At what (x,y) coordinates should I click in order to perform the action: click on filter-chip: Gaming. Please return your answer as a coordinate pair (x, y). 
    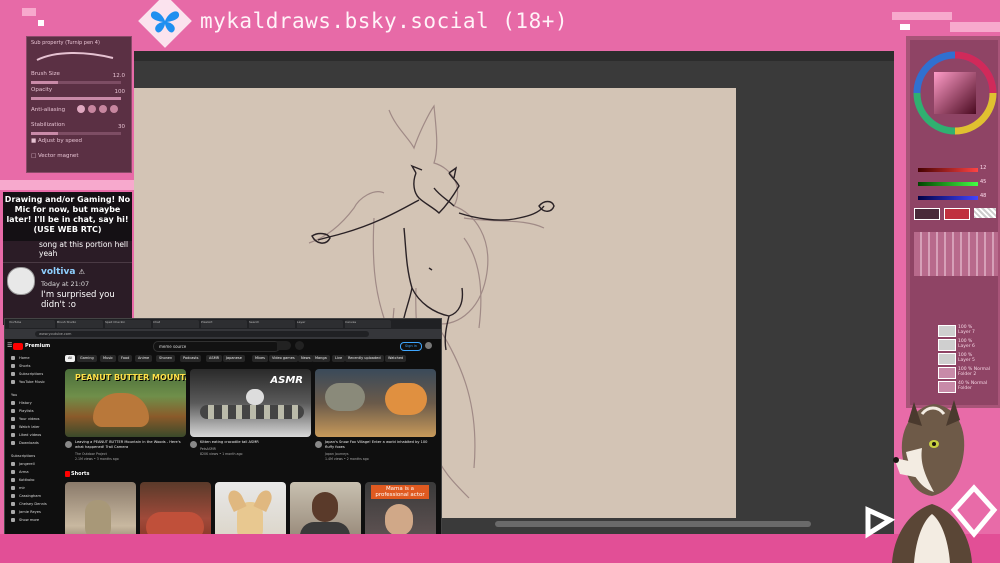
    Looking at the image, I should click on (87, 358).